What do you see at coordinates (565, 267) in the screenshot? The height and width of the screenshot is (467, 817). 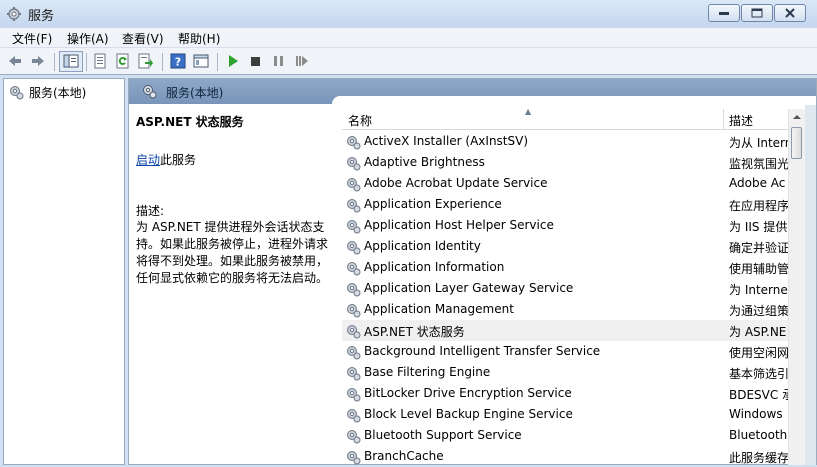 I see `service-row: Application Information 使用辅助管` at bounding box center [565, 267].